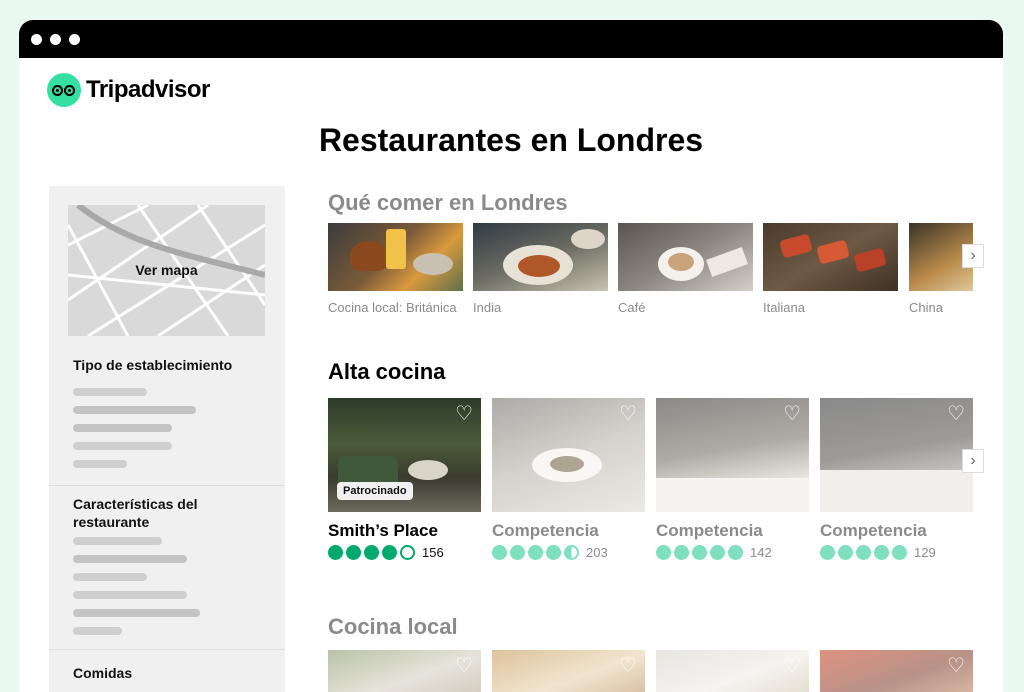 Image resolution: width=1024 pixels, height=692 pixels. I want to click on map-thumbnail: Ver mapa, so click(166, 270).